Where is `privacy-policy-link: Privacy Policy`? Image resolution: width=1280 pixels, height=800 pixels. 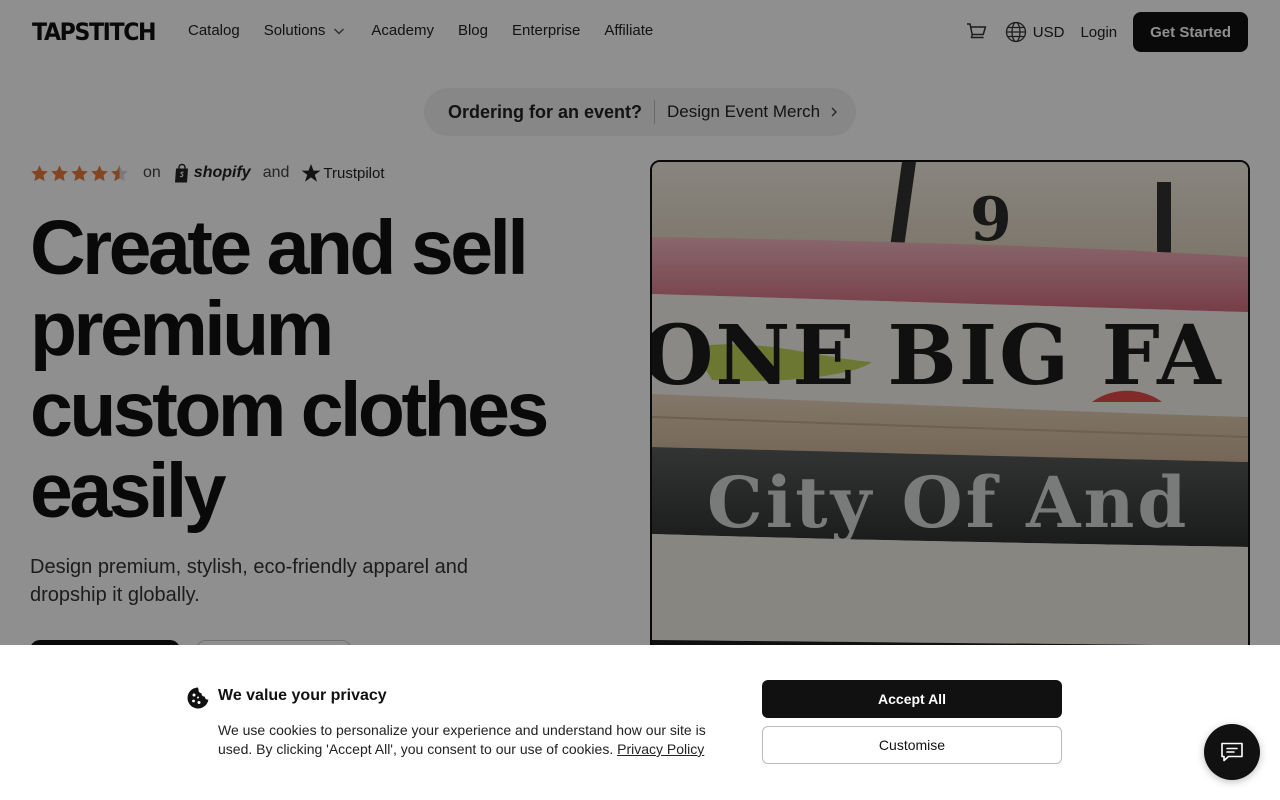
privacy-policy-link: Privacy Policy is located at coordinates (660, 749).